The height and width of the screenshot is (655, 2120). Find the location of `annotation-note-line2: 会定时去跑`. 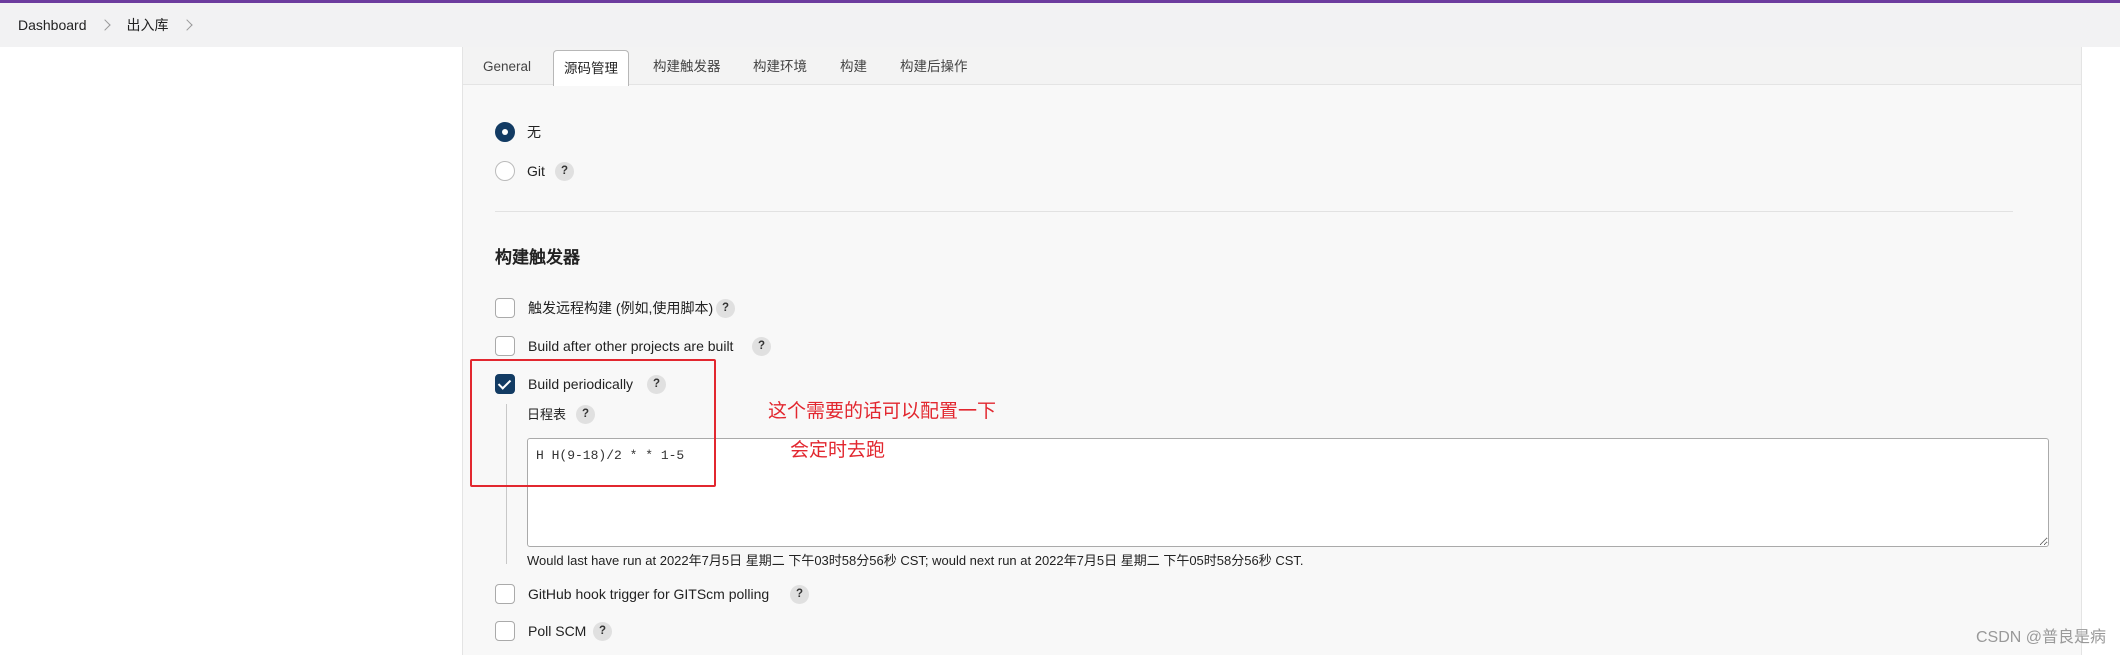

annotation-note-line2: 会定时去跑 is located at coordinates (838, 450).